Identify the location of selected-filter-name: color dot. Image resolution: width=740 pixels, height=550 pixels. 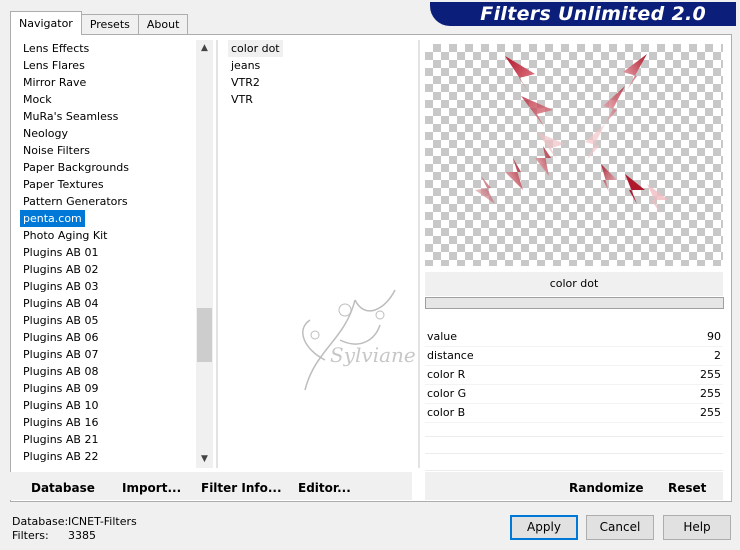
(574, 284).